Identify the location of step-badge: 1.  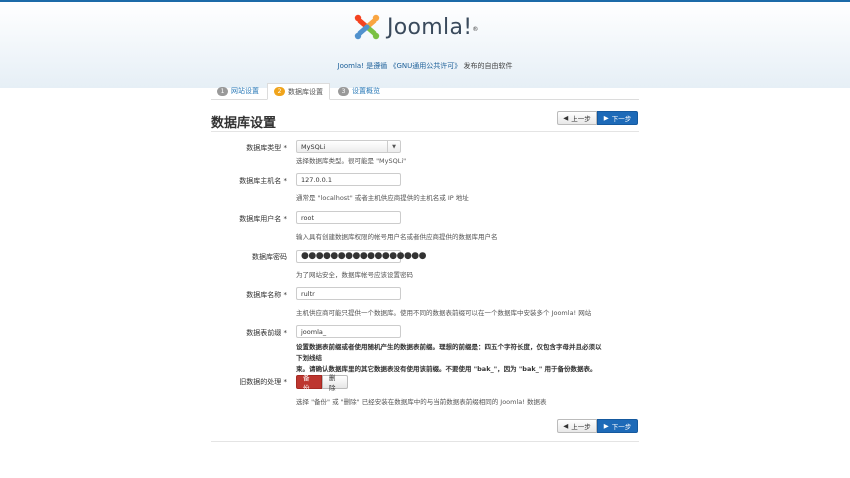
(222, 91).